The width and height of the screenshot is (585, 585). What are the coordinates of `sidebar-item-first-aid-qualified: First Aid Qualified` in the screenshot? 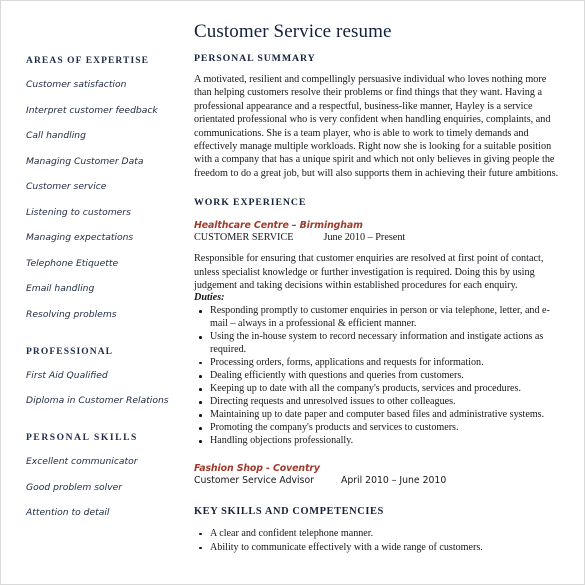 It's located at (67, 375).